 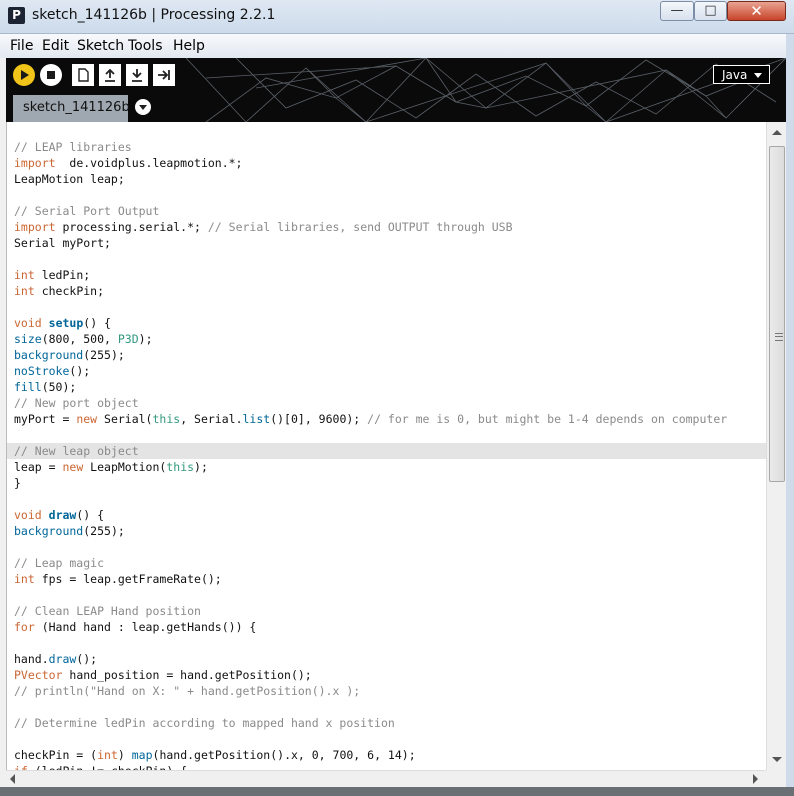 I want to click on code-token: ()[0], 9600);, so click(x=319, y=419).